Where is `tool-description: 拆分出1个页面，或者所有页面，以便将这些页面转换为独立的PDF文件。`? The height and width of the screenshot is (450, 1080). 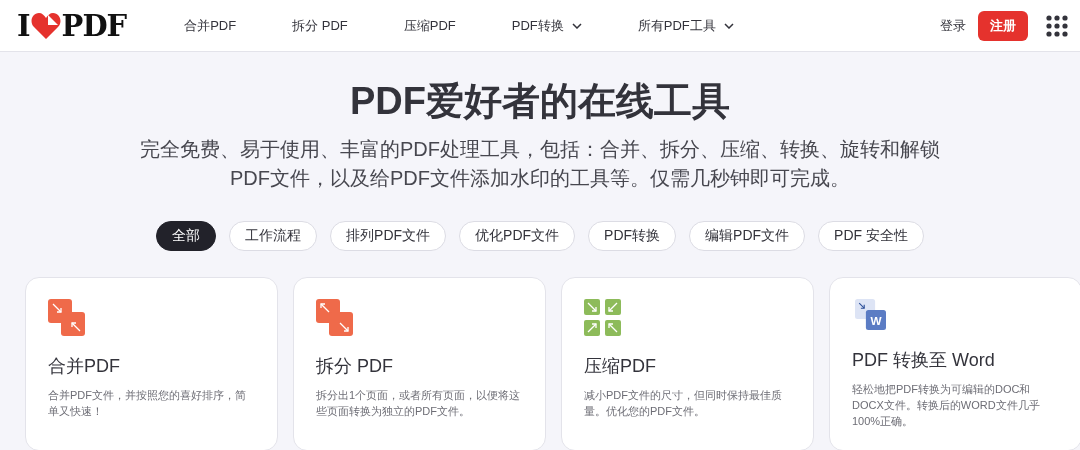 tool-description: 拆分出1个页面，或者所有页面，以便将这些页面转换为独立的PDF文件。 is located at coordinates (419, 403).